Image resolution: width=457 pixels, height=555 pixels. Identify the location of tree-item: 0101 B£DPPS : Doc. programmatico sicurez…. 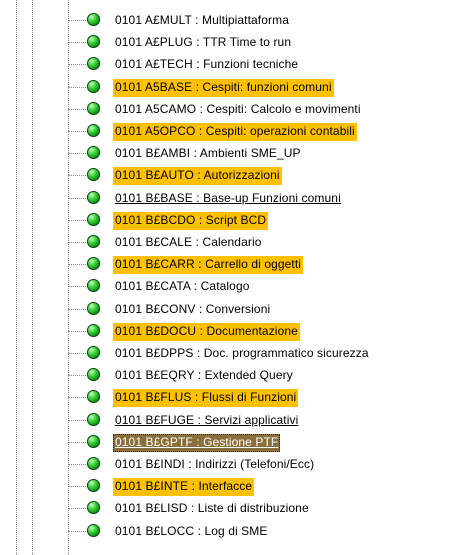
(228, 353).